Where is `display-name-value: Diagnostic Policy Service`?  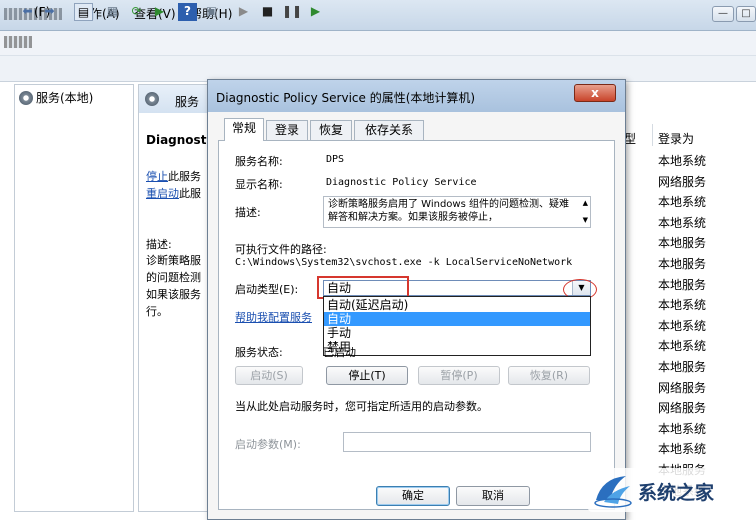
display-name-value: Diagnostic Policy Service is located at coordinates (401, 182).